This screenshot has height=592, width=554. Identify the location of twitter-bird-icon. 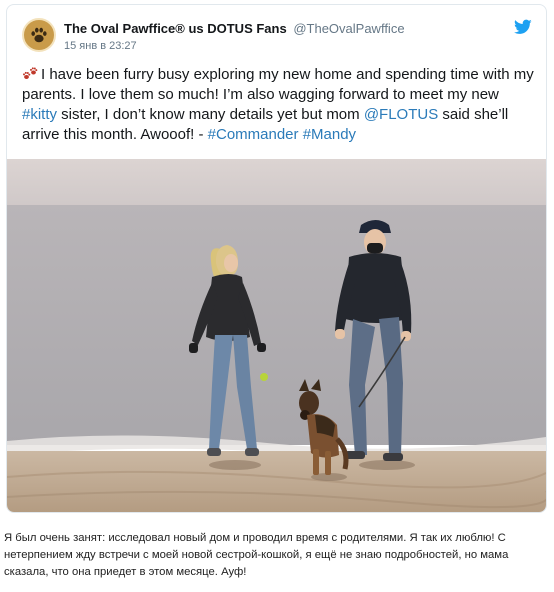
(523, 27).